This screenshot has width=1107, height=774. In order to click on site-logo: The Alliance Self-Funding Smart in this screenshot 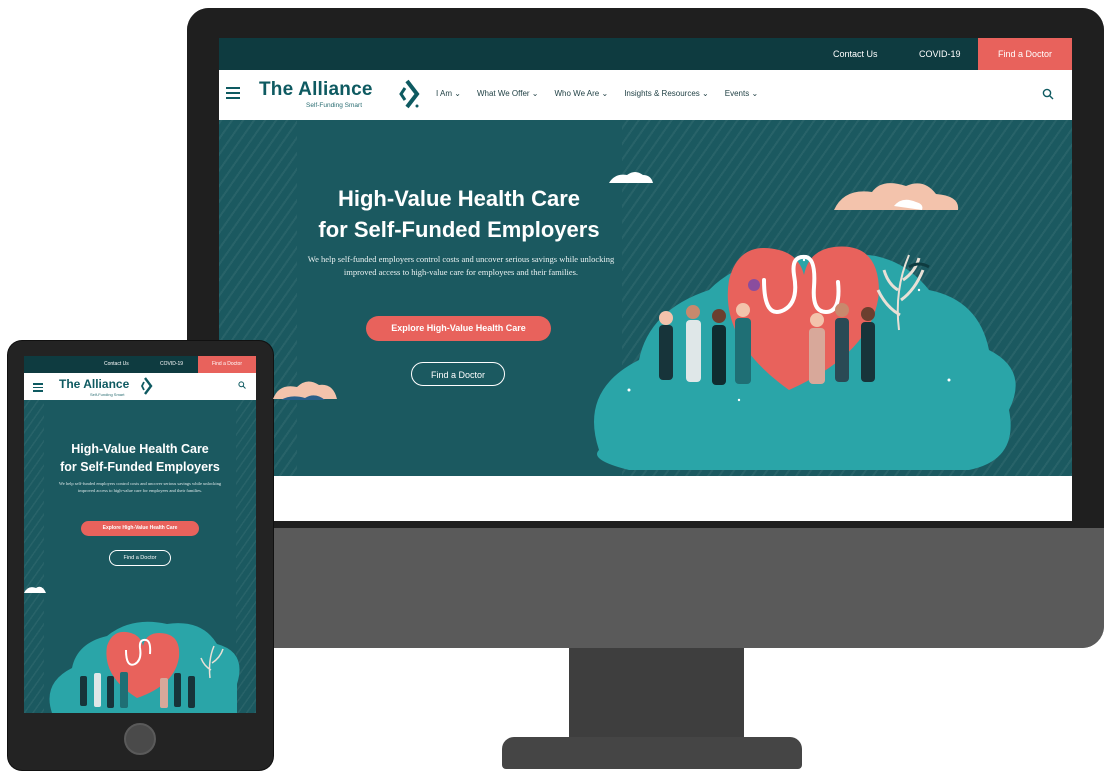, I will do `click(339, 94)`.